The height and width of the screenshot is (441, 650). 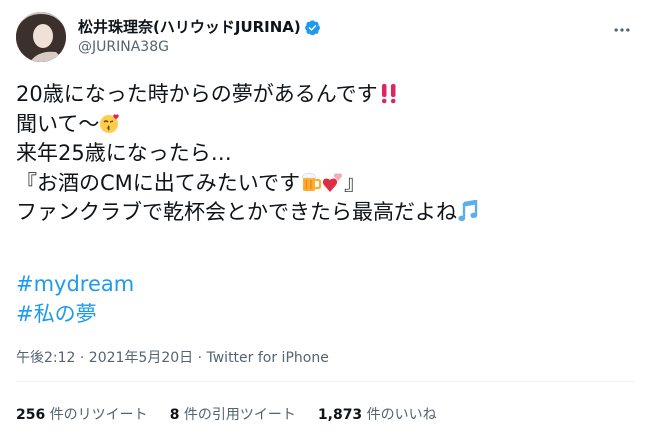 What do you see at coordinates (311, 182) in the screenshot?
I see `beer-mug-icon` at bounding box center [311, 182].